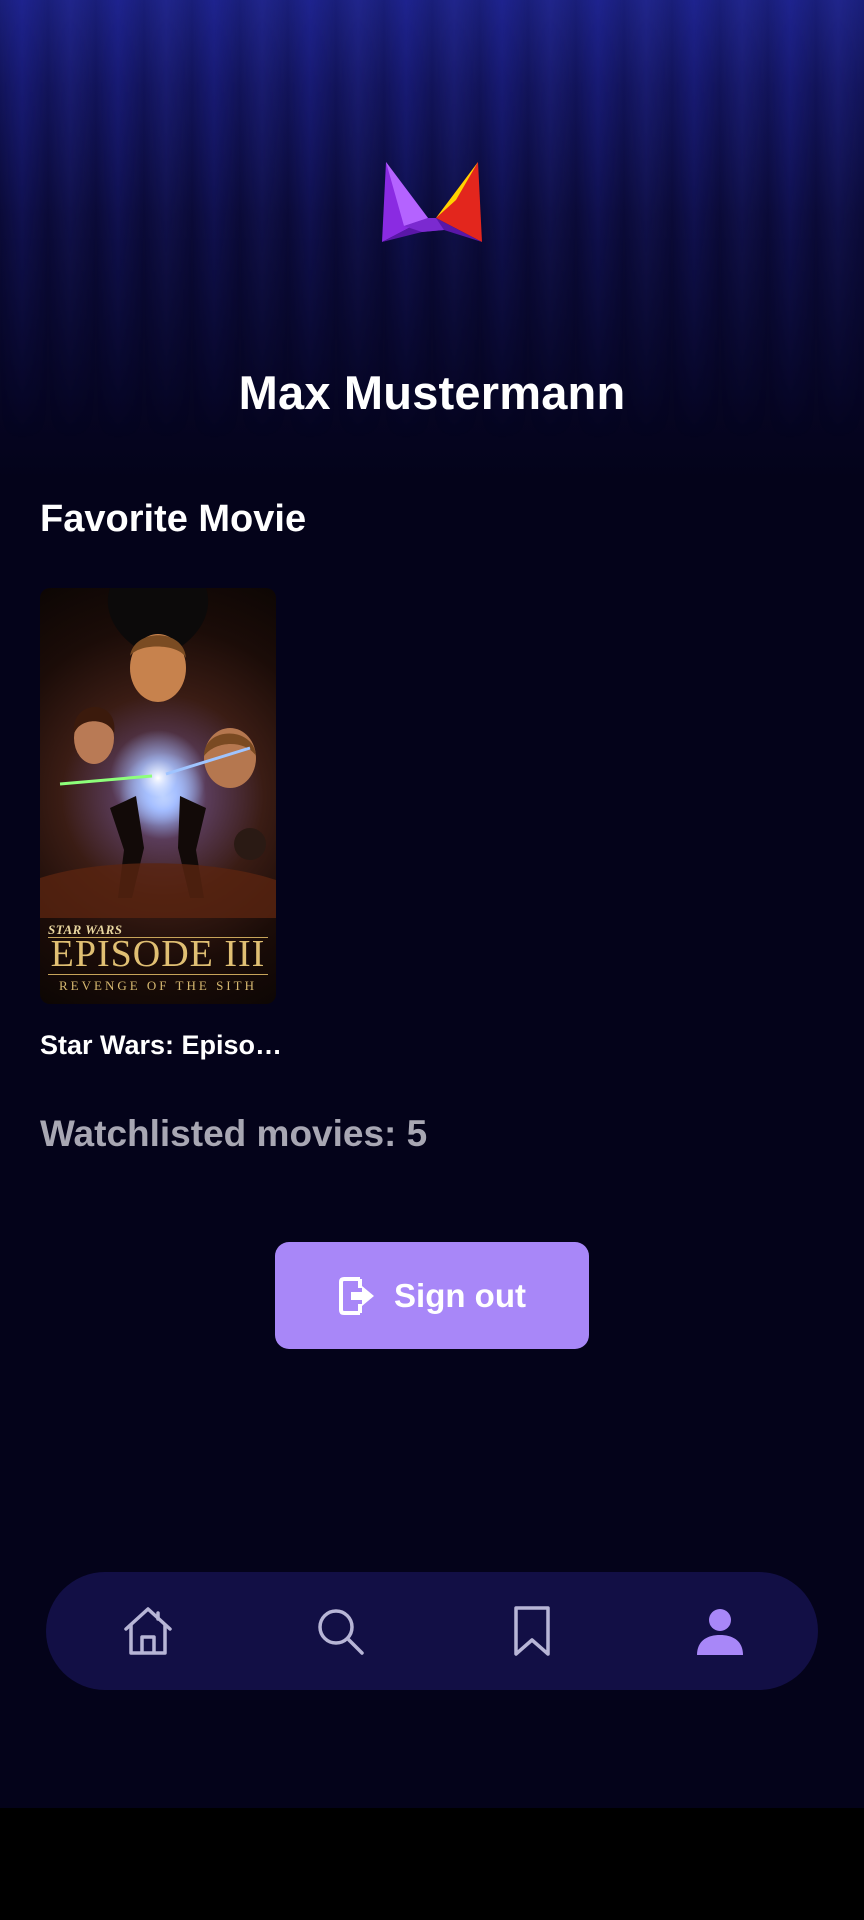 The height and width of the screenshot is (1920, 864). Describe the element at coordinates (460, 1295) in the screenshot. I see `sign-out-label: Sign out` at that location.